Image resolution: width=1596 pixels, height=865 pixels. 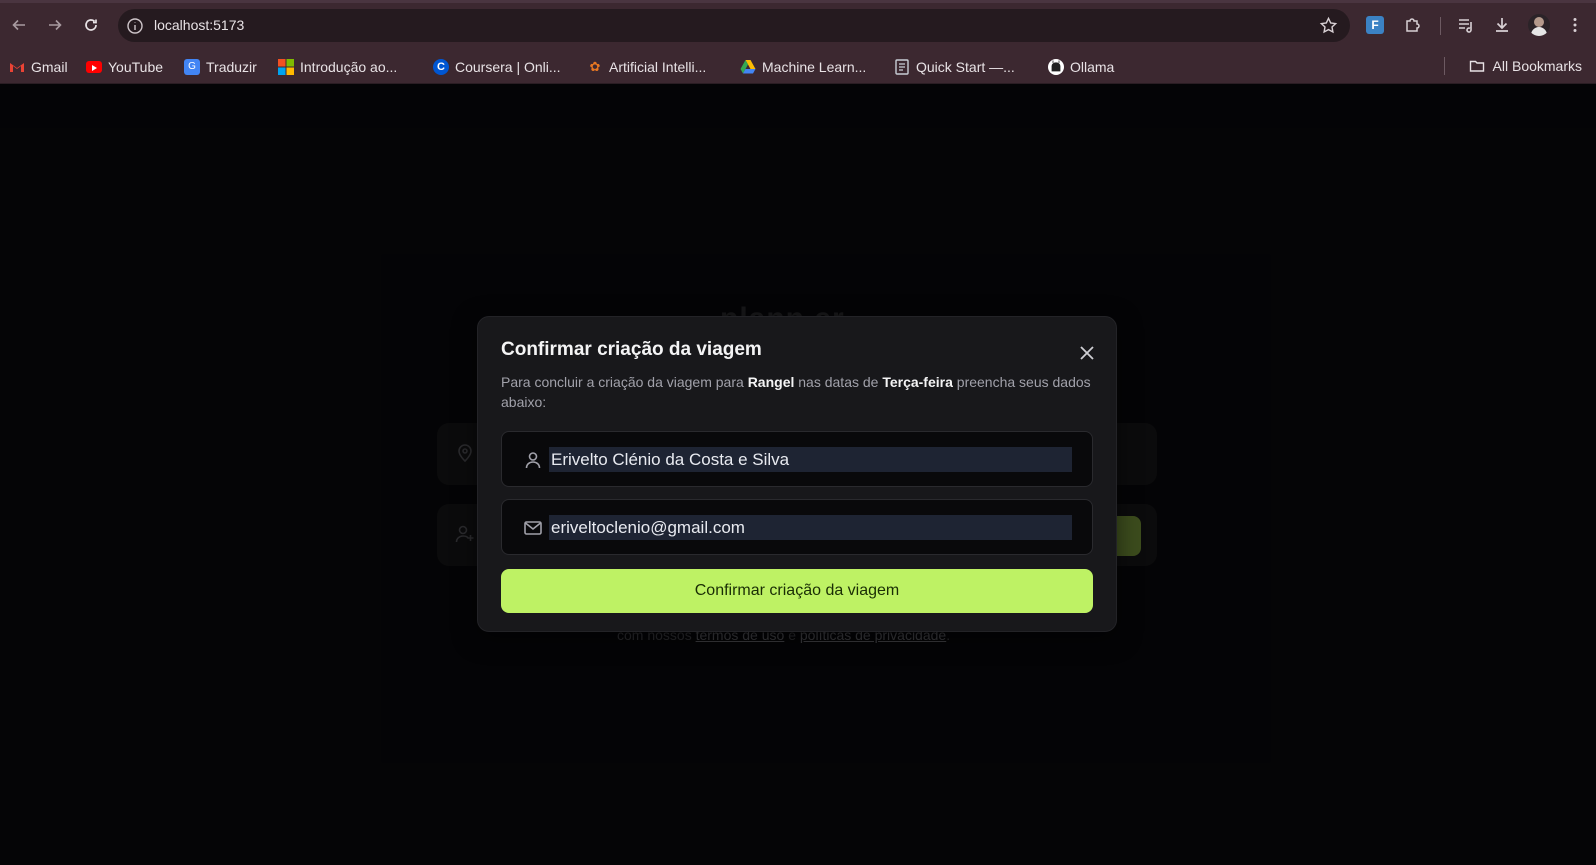 I want to click on browser-menu-button, so click(x=1575, y=25).